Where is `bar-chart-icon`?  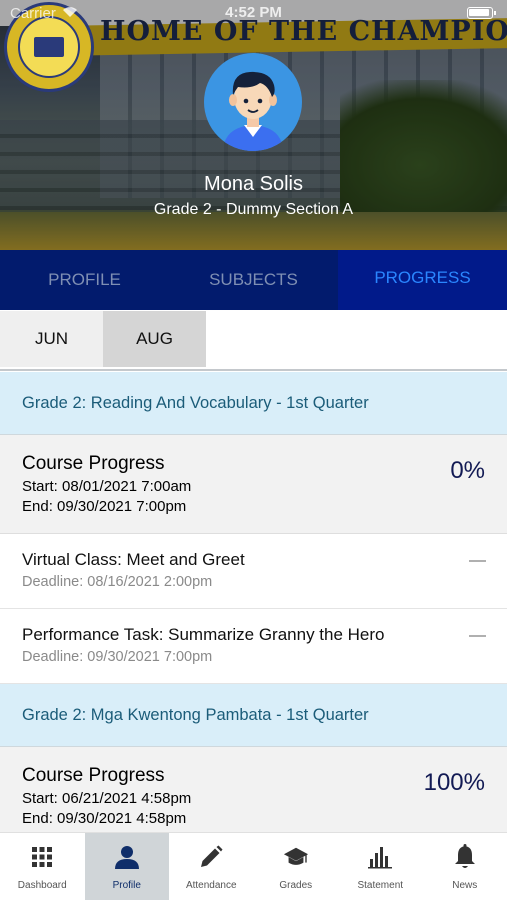
bar-chart-icon is located at coordinates (380, 857).